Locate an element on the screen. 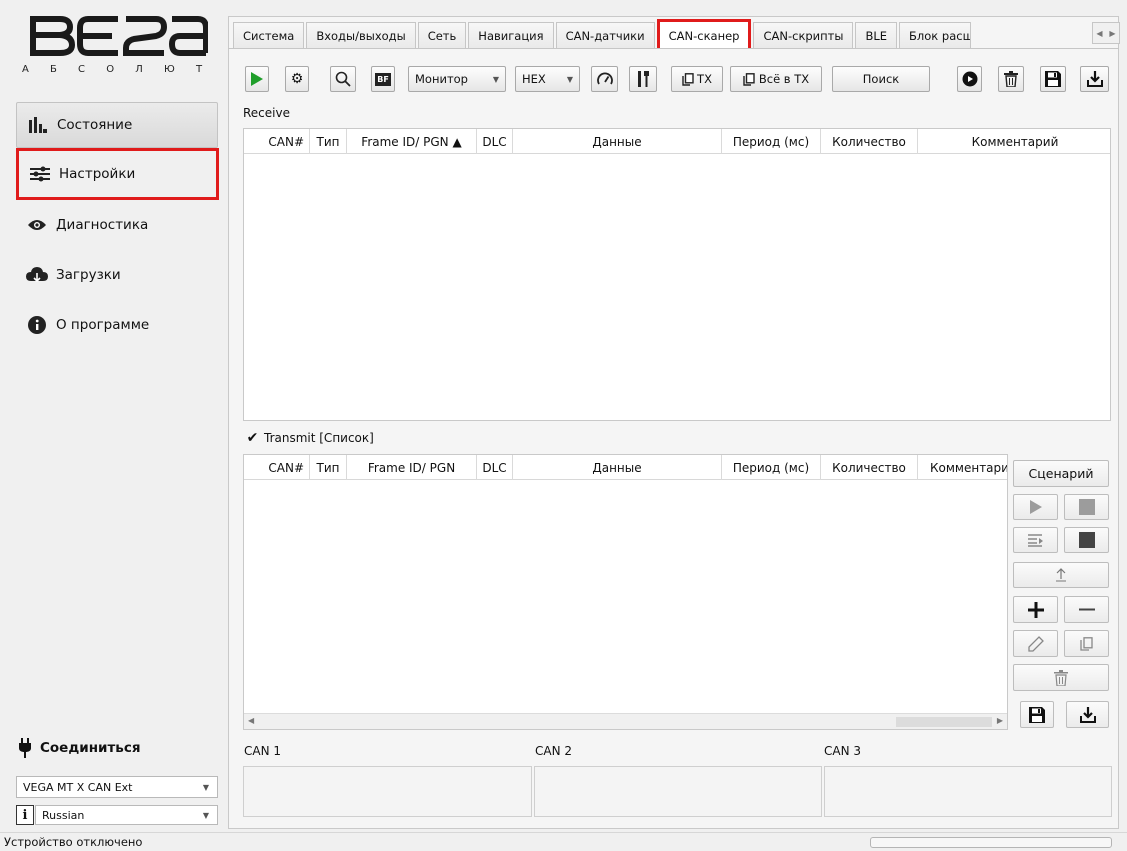  bf-icon: BF is located at coordinates (383, 79).